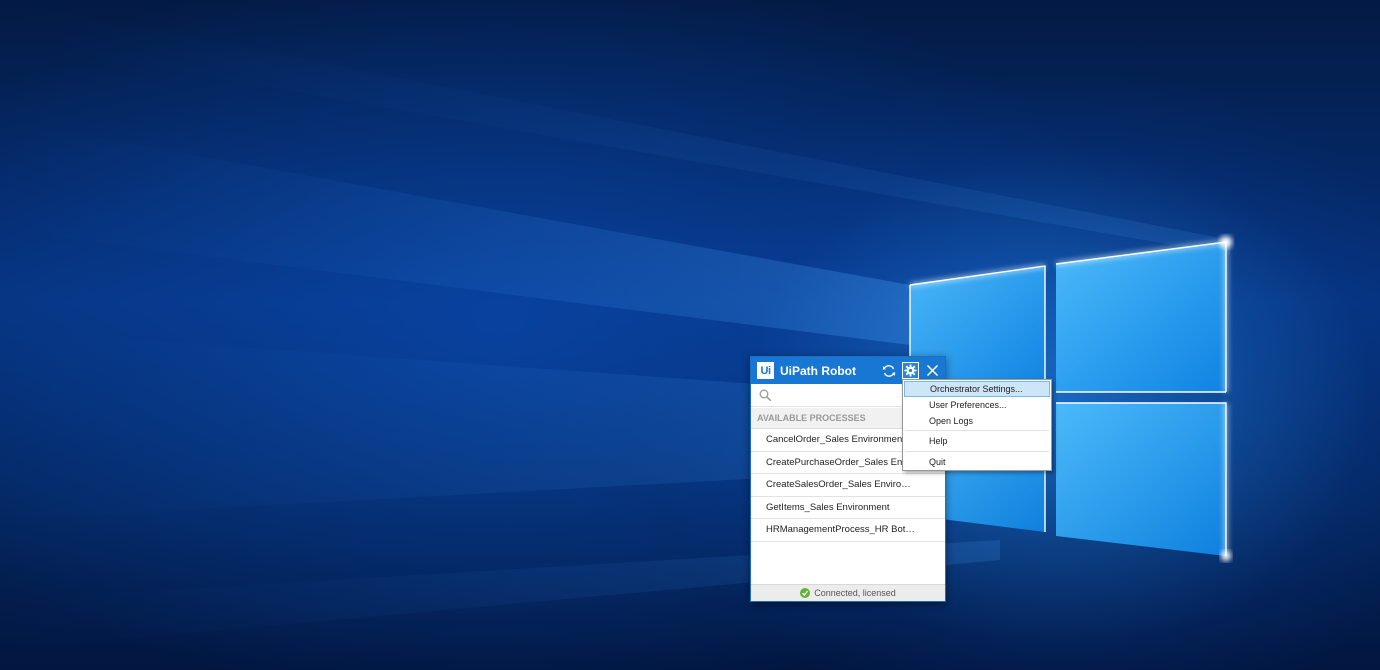 This screenshot has width=1380, height=670. What do you see at coordinates (977, 441) in the screenshot?
I see `menu-item-help: Help` at bounding box center [977, 441].